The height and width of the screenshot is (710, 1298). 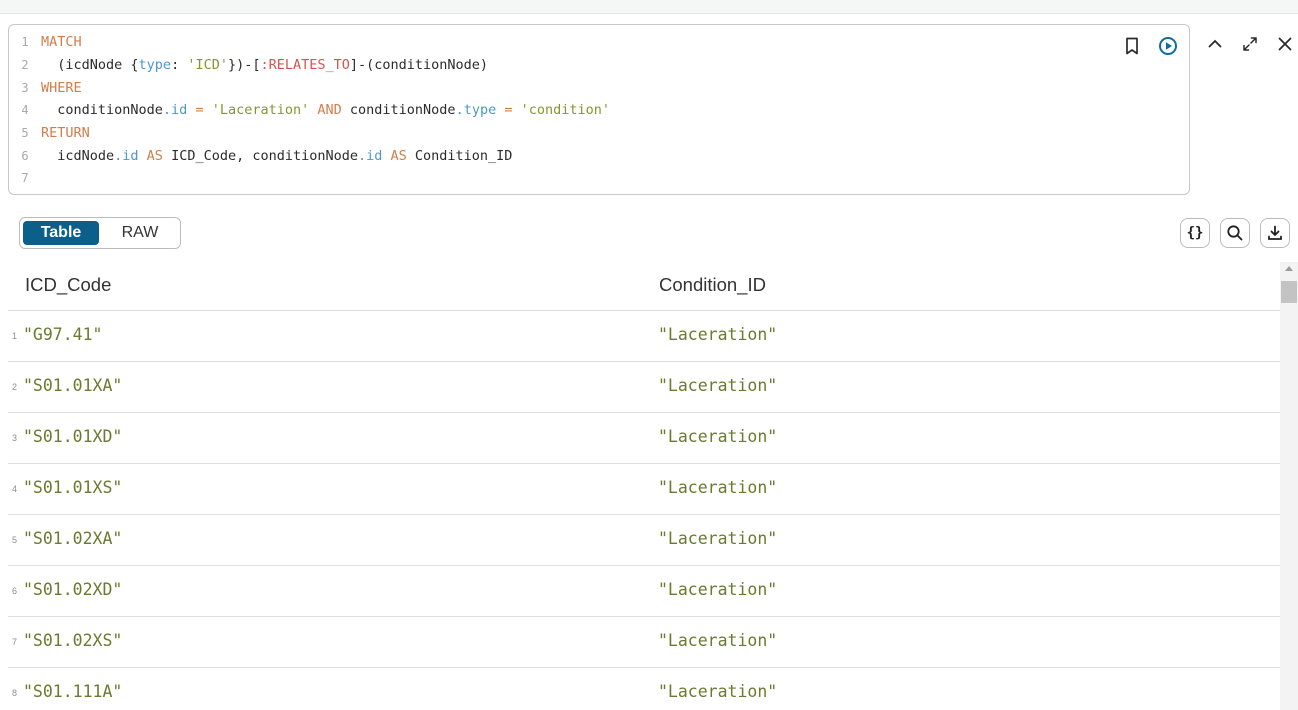 What do you see at coordinates (72, 385) in the screenshot?
I see `cell-icd-code: "S01.01XA"` at bounding box center [72, 385].